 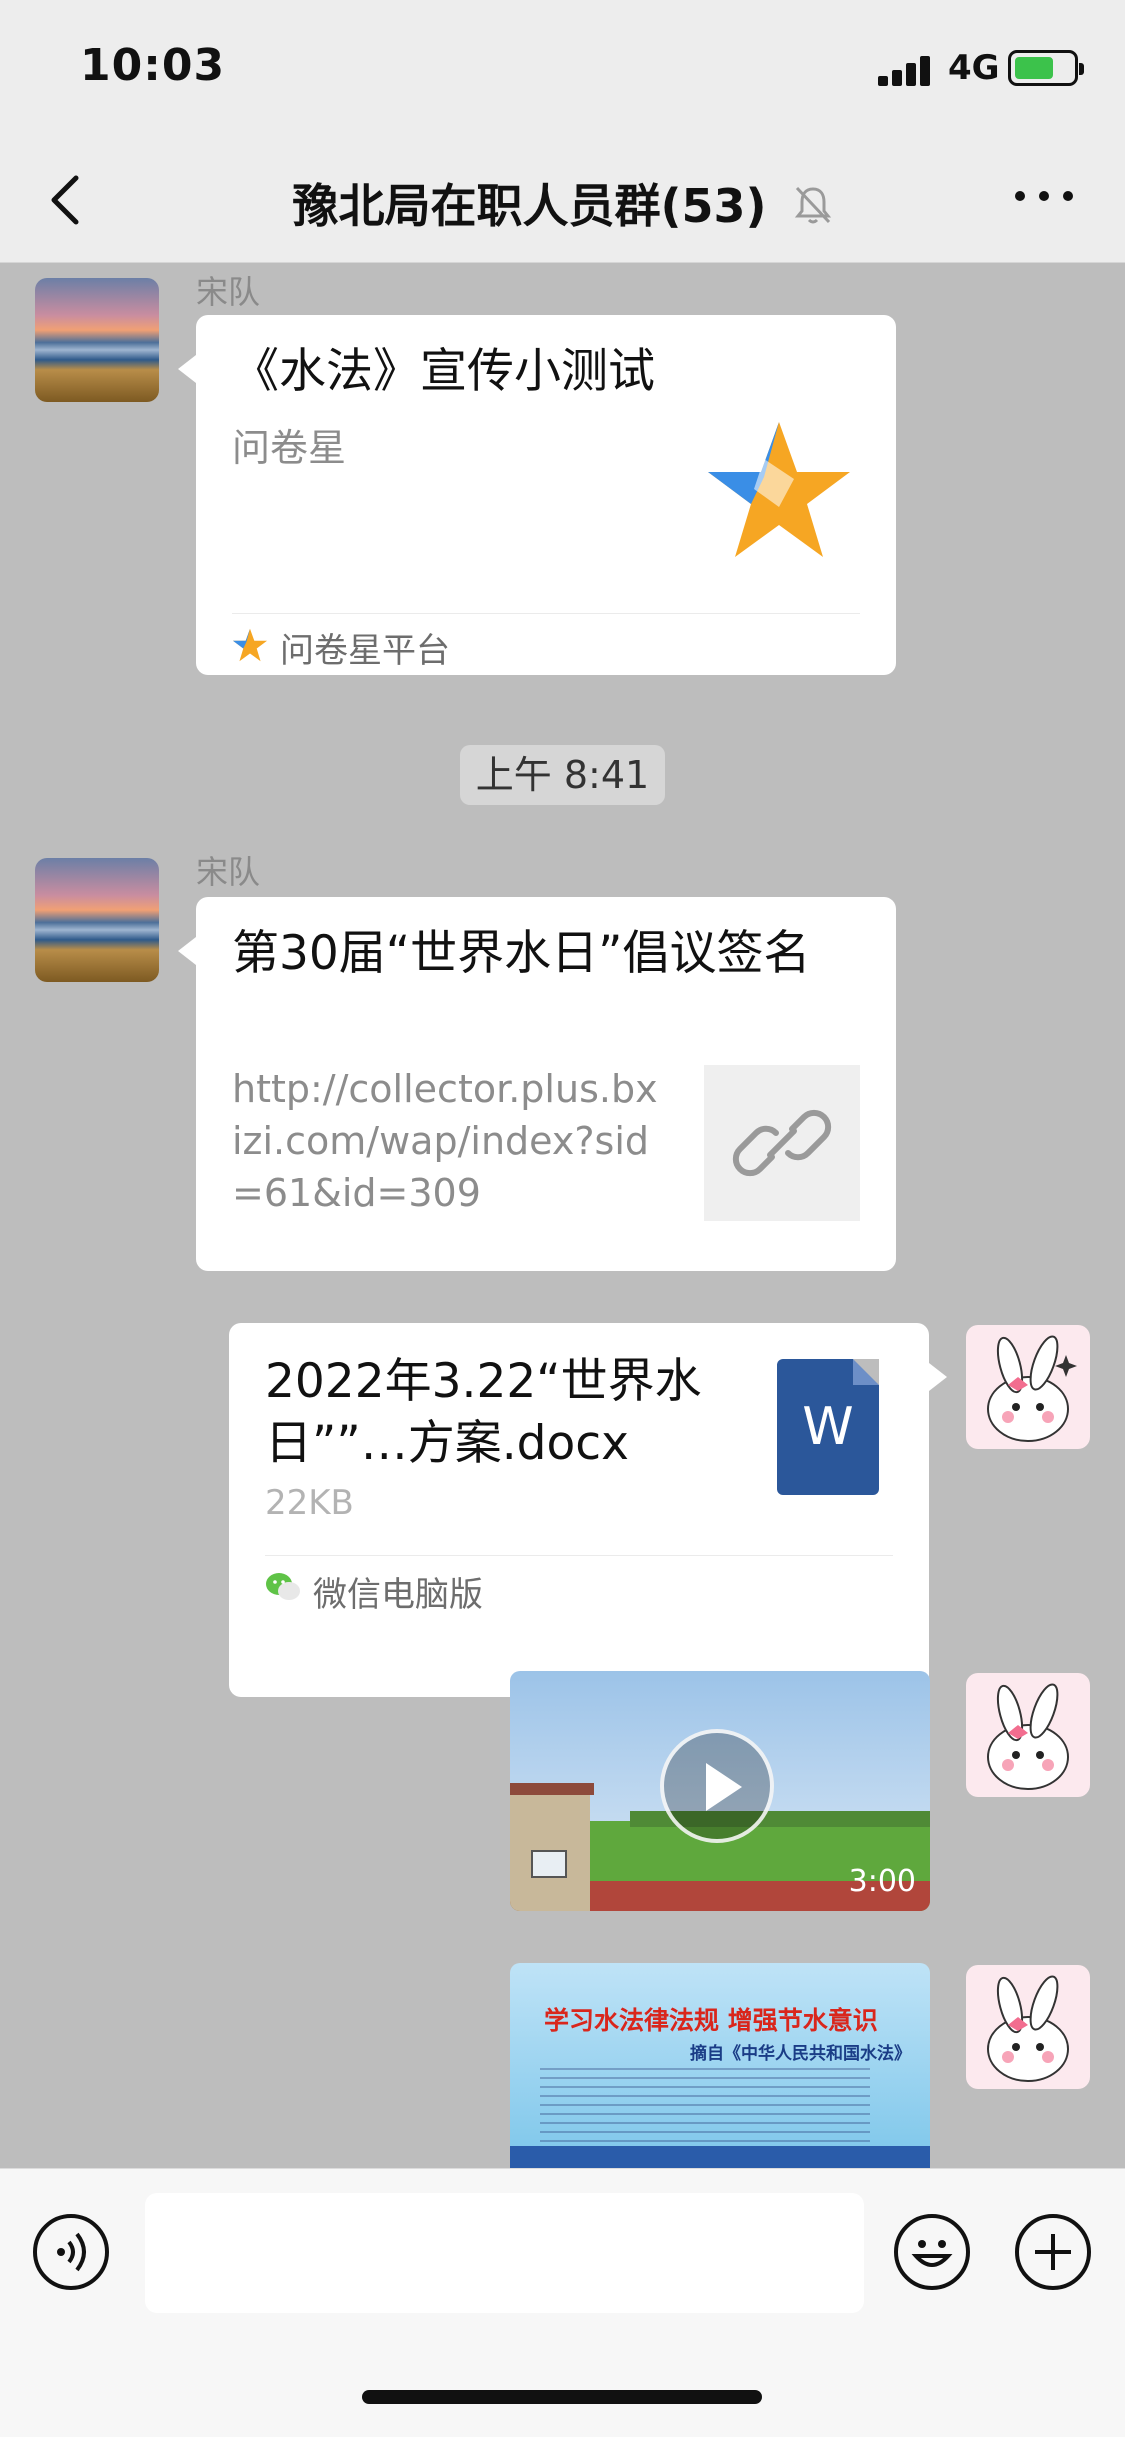 What do you see at coordinates (309, 1503) in the screenshot?
I see `file-size: 22KB` at bounding box center [309, 1503].